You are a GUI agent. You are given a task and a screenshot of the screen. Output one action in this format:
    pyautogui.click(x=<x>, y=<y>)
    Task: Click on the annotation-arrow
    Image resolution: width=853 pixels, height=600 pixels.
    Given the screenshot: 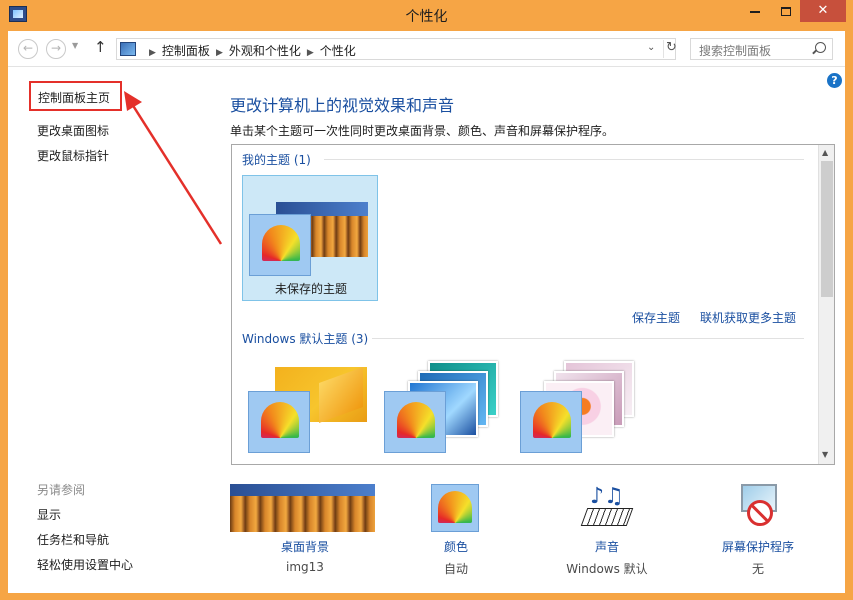 What is the action you would take?
    pyautogui.click(x=173, y=168)
    